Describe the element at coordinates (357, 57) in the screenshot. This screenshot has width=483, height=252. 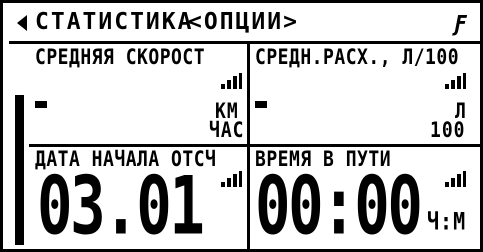
I see `avg-consumption-label: СРЕДН.РАСХ., Л/100` at that location.